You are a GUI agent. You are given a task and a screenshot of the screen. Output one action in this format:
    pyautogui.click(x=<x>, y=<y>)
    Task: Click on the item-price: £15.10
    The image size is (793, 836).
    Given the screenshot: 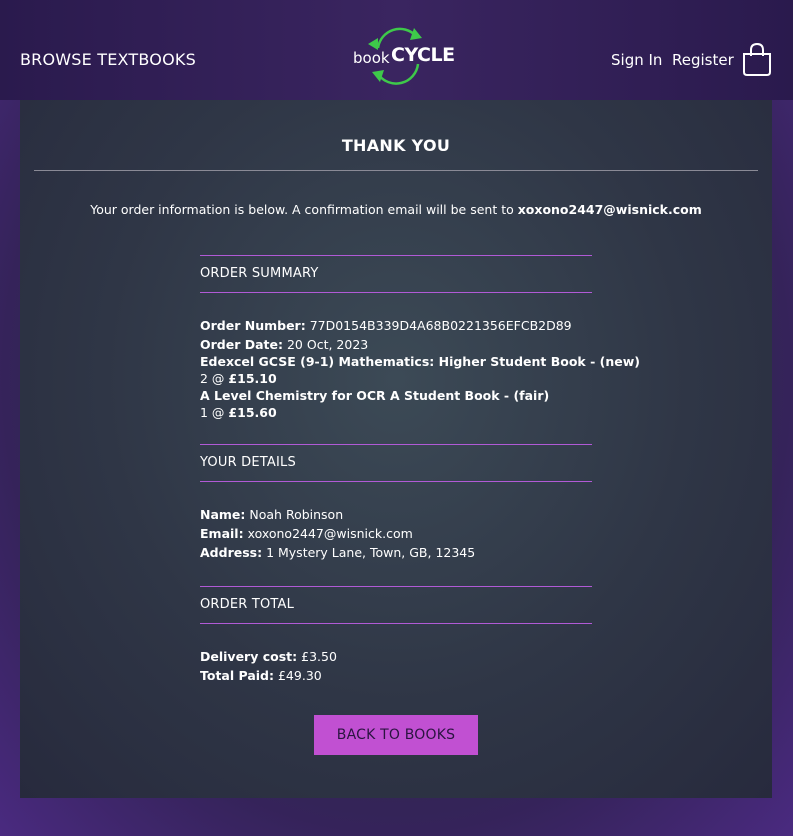 What is the action you would take?
    pyautogui.click(x=252, y=378)
    